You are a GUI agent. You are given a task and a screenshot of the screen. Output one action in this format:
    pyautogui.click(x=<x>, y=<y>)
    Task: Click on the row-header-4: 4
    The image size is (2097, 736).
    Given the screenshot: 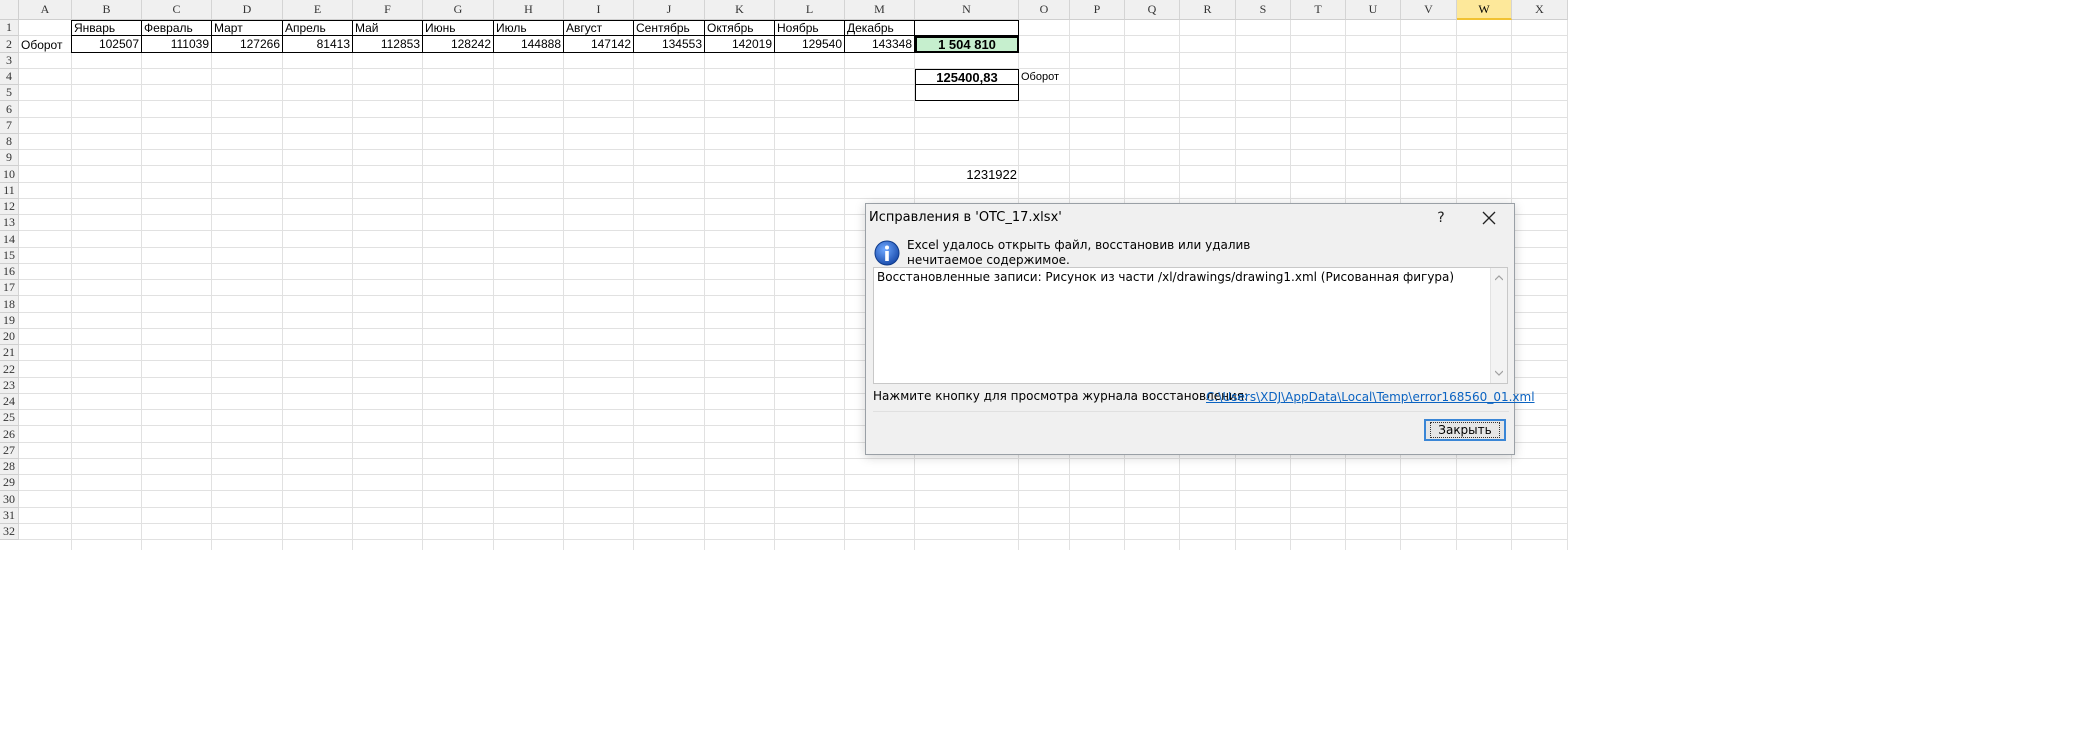 What is the action you would take?
    pyautogui.click(x=9, y=77)
    